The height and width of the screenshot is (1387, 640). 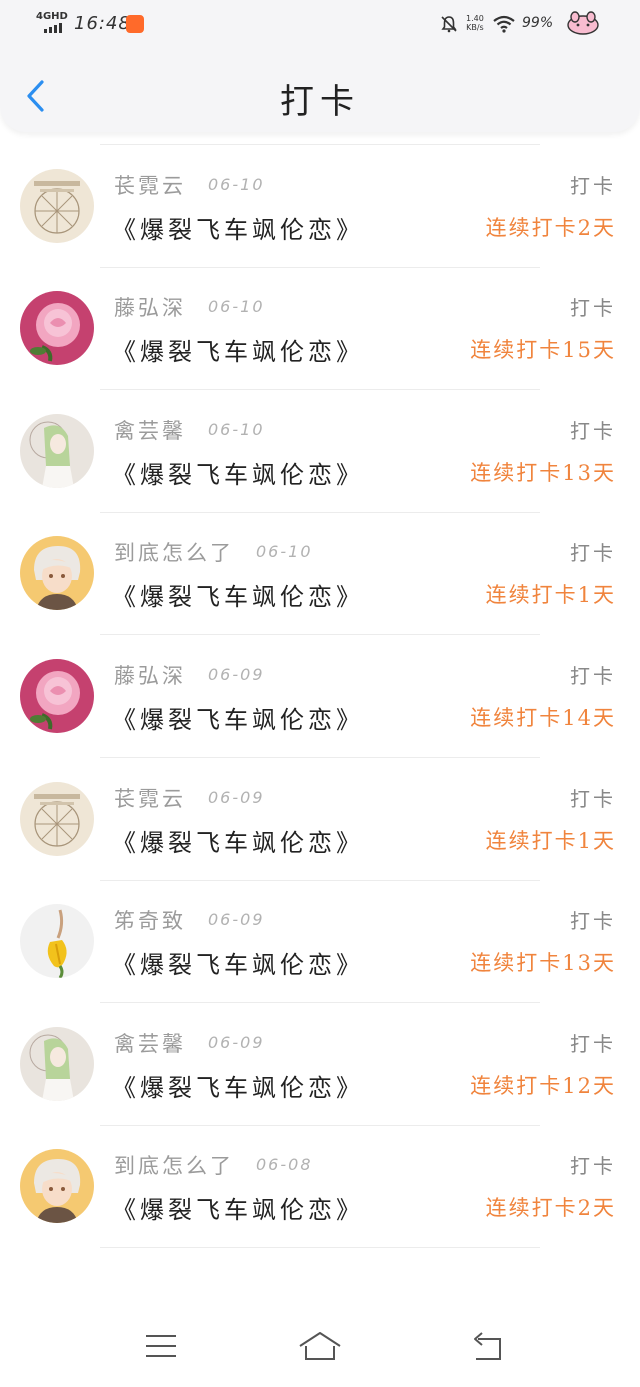 I want to click on menu-button, so click(x=160, y=1346).